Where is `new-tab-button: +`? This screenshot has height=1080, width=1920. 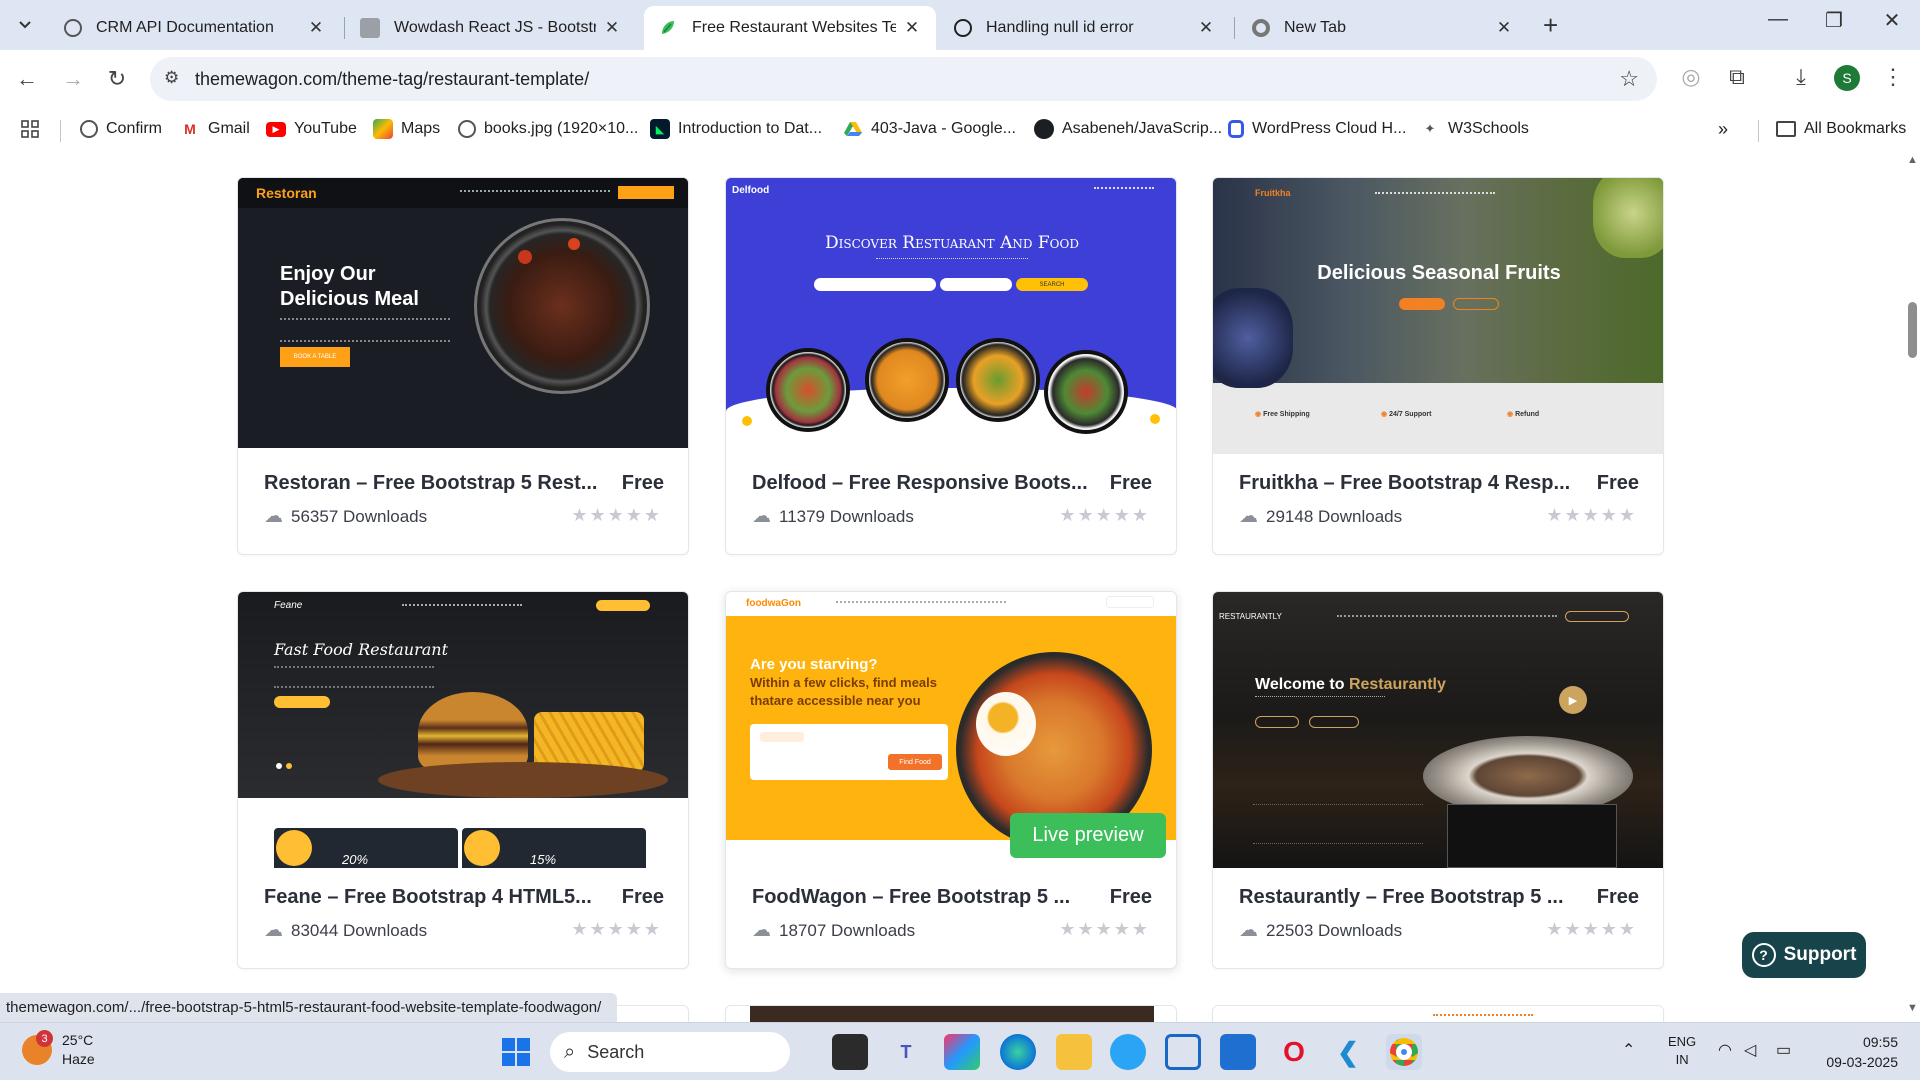
new-tab-button: + is located at coordinates (1550, 25).